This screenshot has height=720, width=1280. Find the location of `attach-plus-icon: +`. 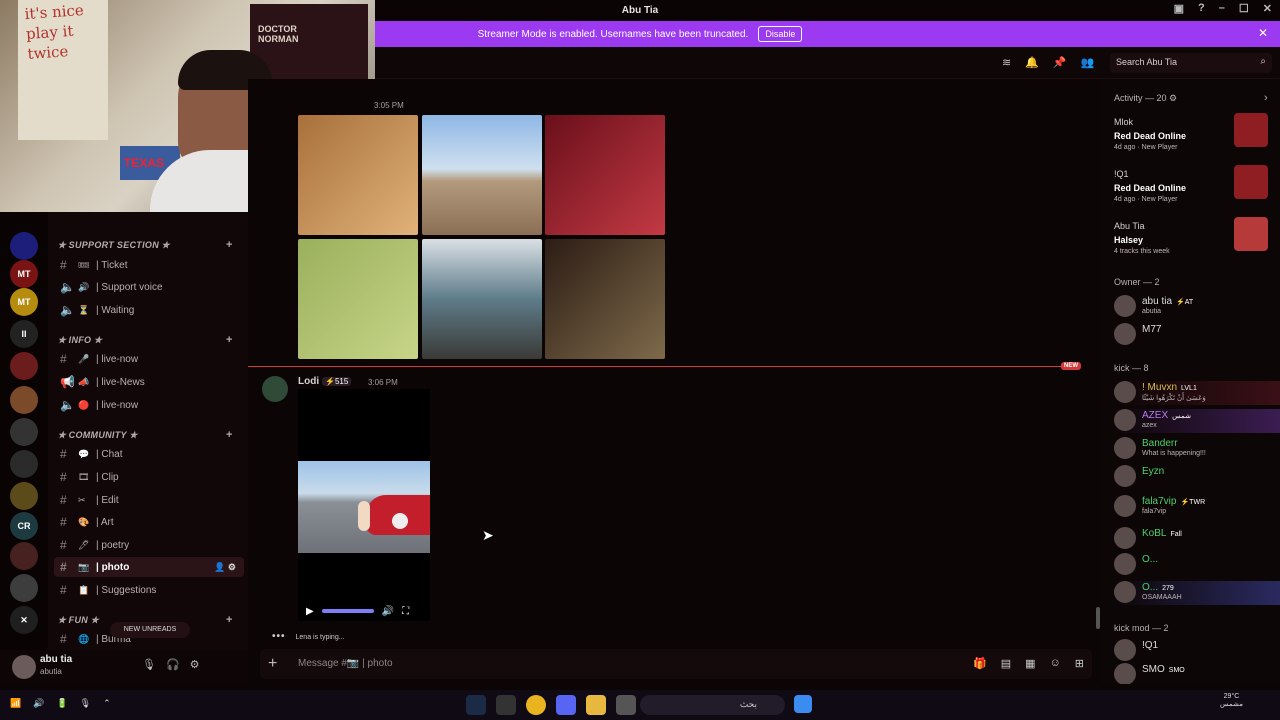

attach-plus-icon: + is located at coordinates (272, 664).